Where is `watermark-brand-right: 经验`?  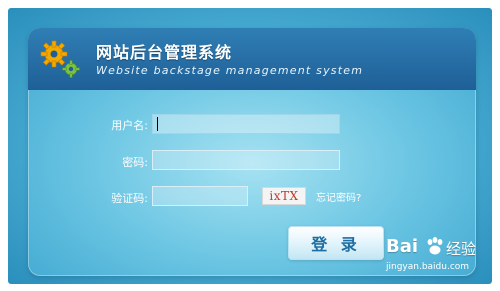 watermark-brand-right: 经验 is located at coordinates (461, 249).